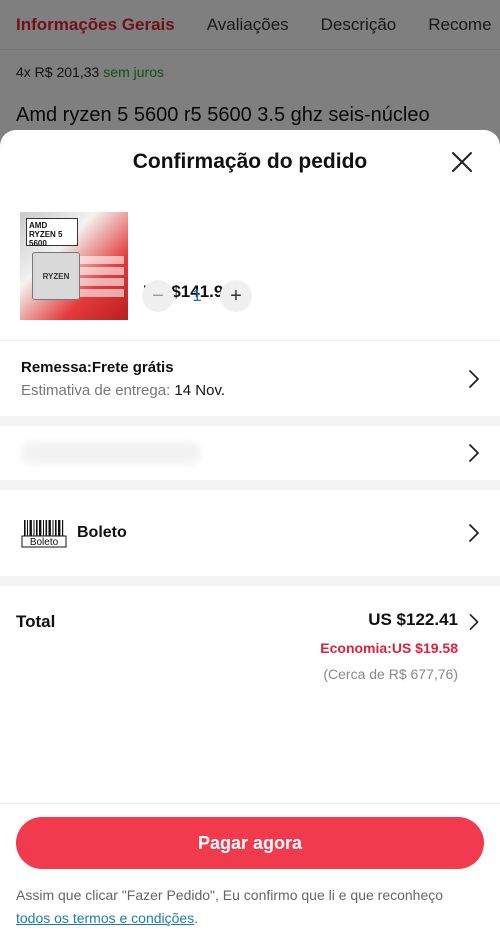  I want to click on payment-method-label: Boleto, so click(102, 532).